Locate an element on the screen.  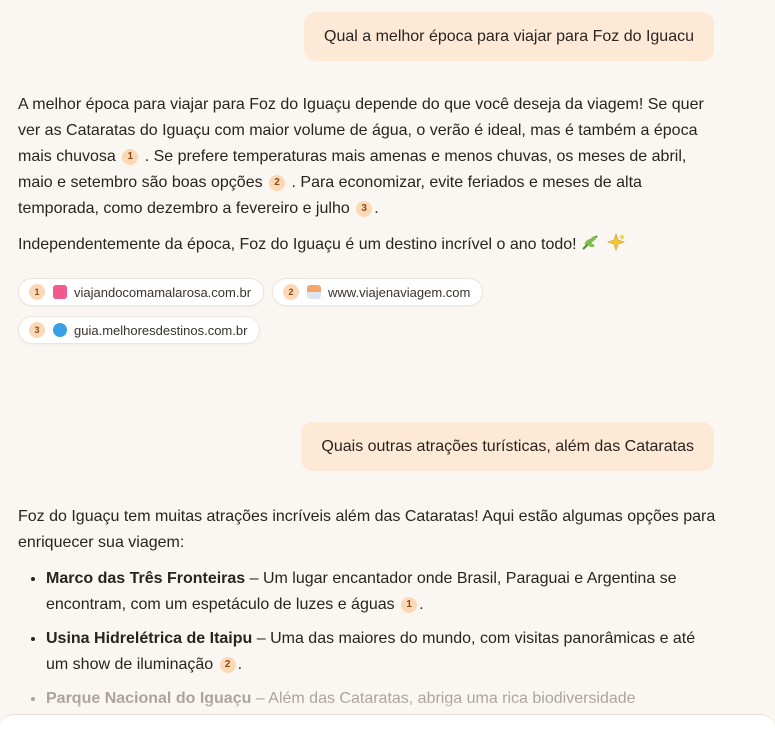
source-domain: www.viajenaviagem.com is located at coordinates (399, 292).